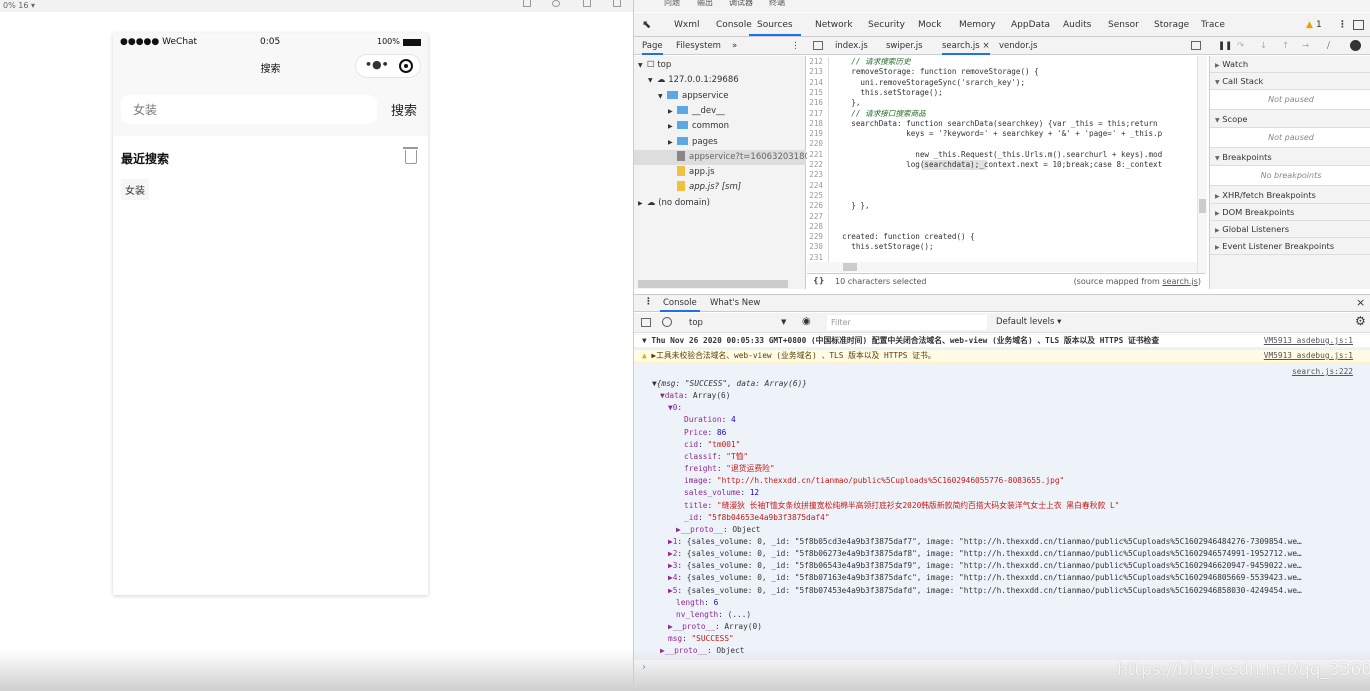 The width and height of the screenshot is (1370, 691). What do you see at coordinates (818, 144) in the screenshot?
I see `line-number: 220` at bounding box center [818, 144].